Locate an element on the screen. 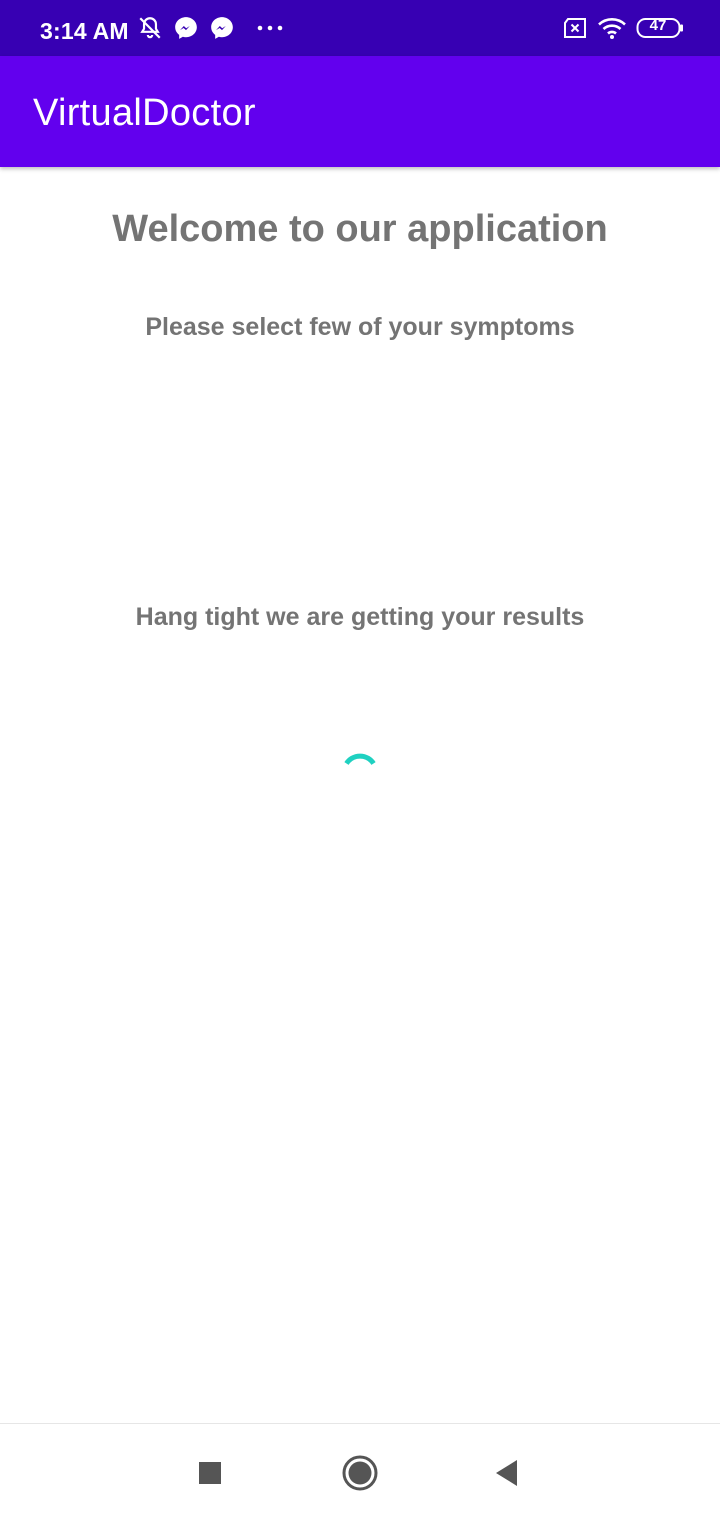 This screenshot has height=1521, width=720. loading-spinner is located at coordinates (360, 770).